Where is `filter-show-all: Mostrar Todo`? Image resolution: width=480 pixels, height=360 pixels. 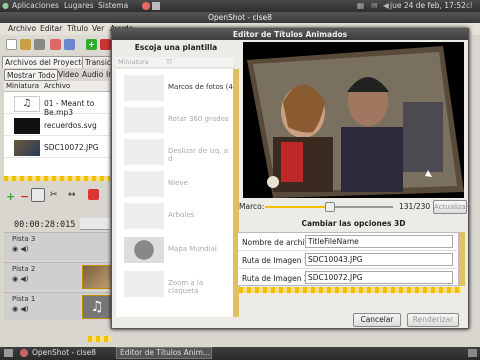
filter-show-all: Mostrar Todo is located at coordinates (31, 75).